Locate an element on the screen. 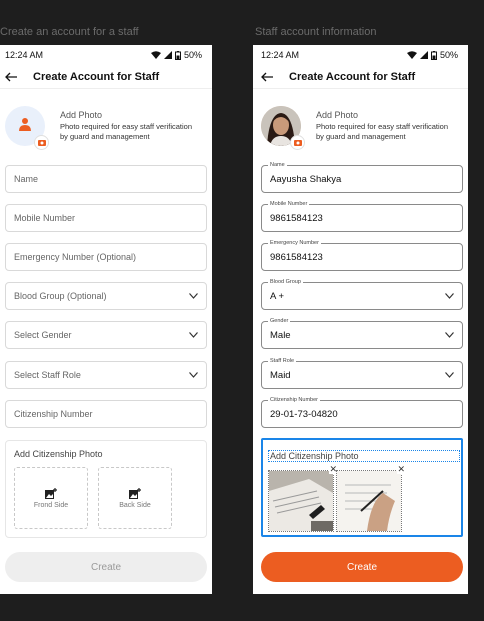  right-frame-title: Staff account information is located at coordinates (316, 32).